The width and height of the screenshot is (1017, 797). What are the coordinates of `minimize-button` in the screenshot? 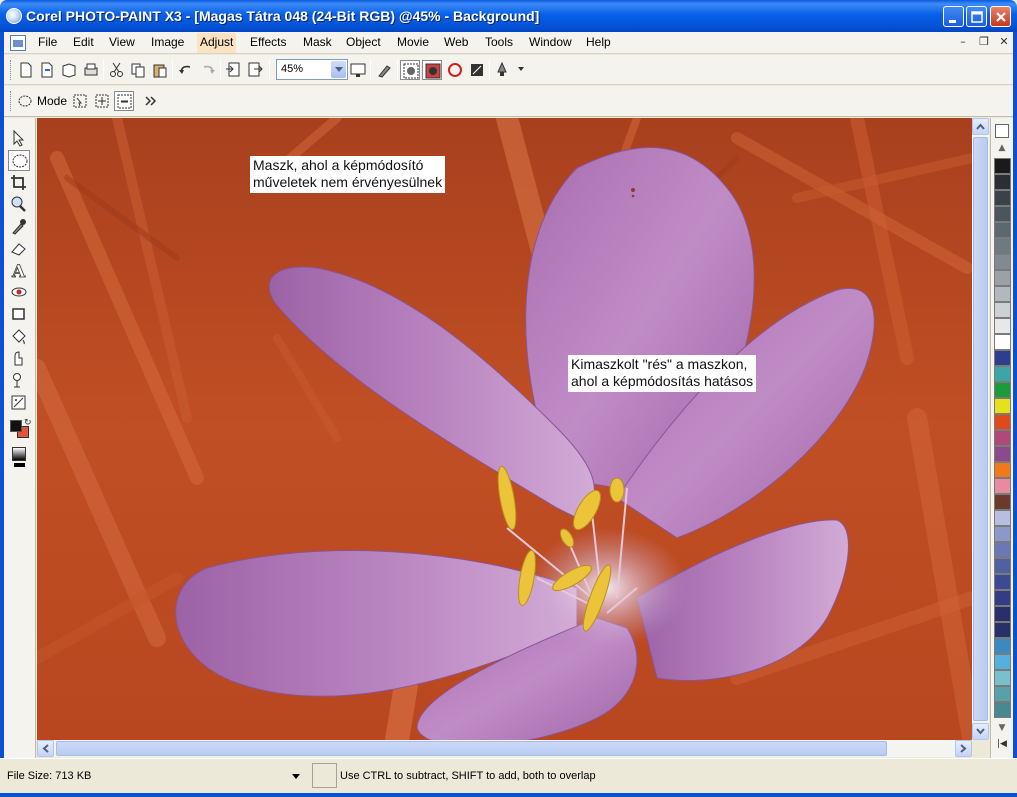 It's located at (953, 16).